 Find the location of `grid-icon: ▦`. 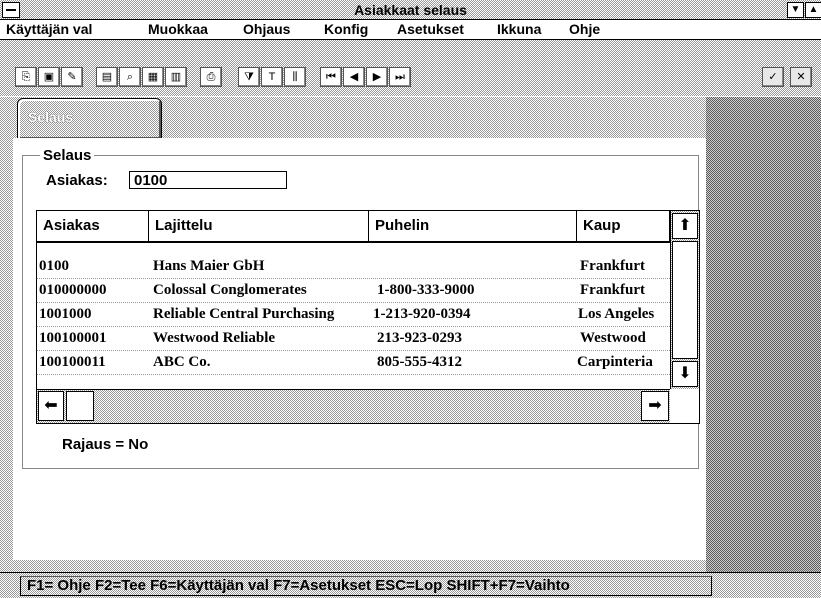

grid-icon: ▦ is located at coordinates (153, 77).